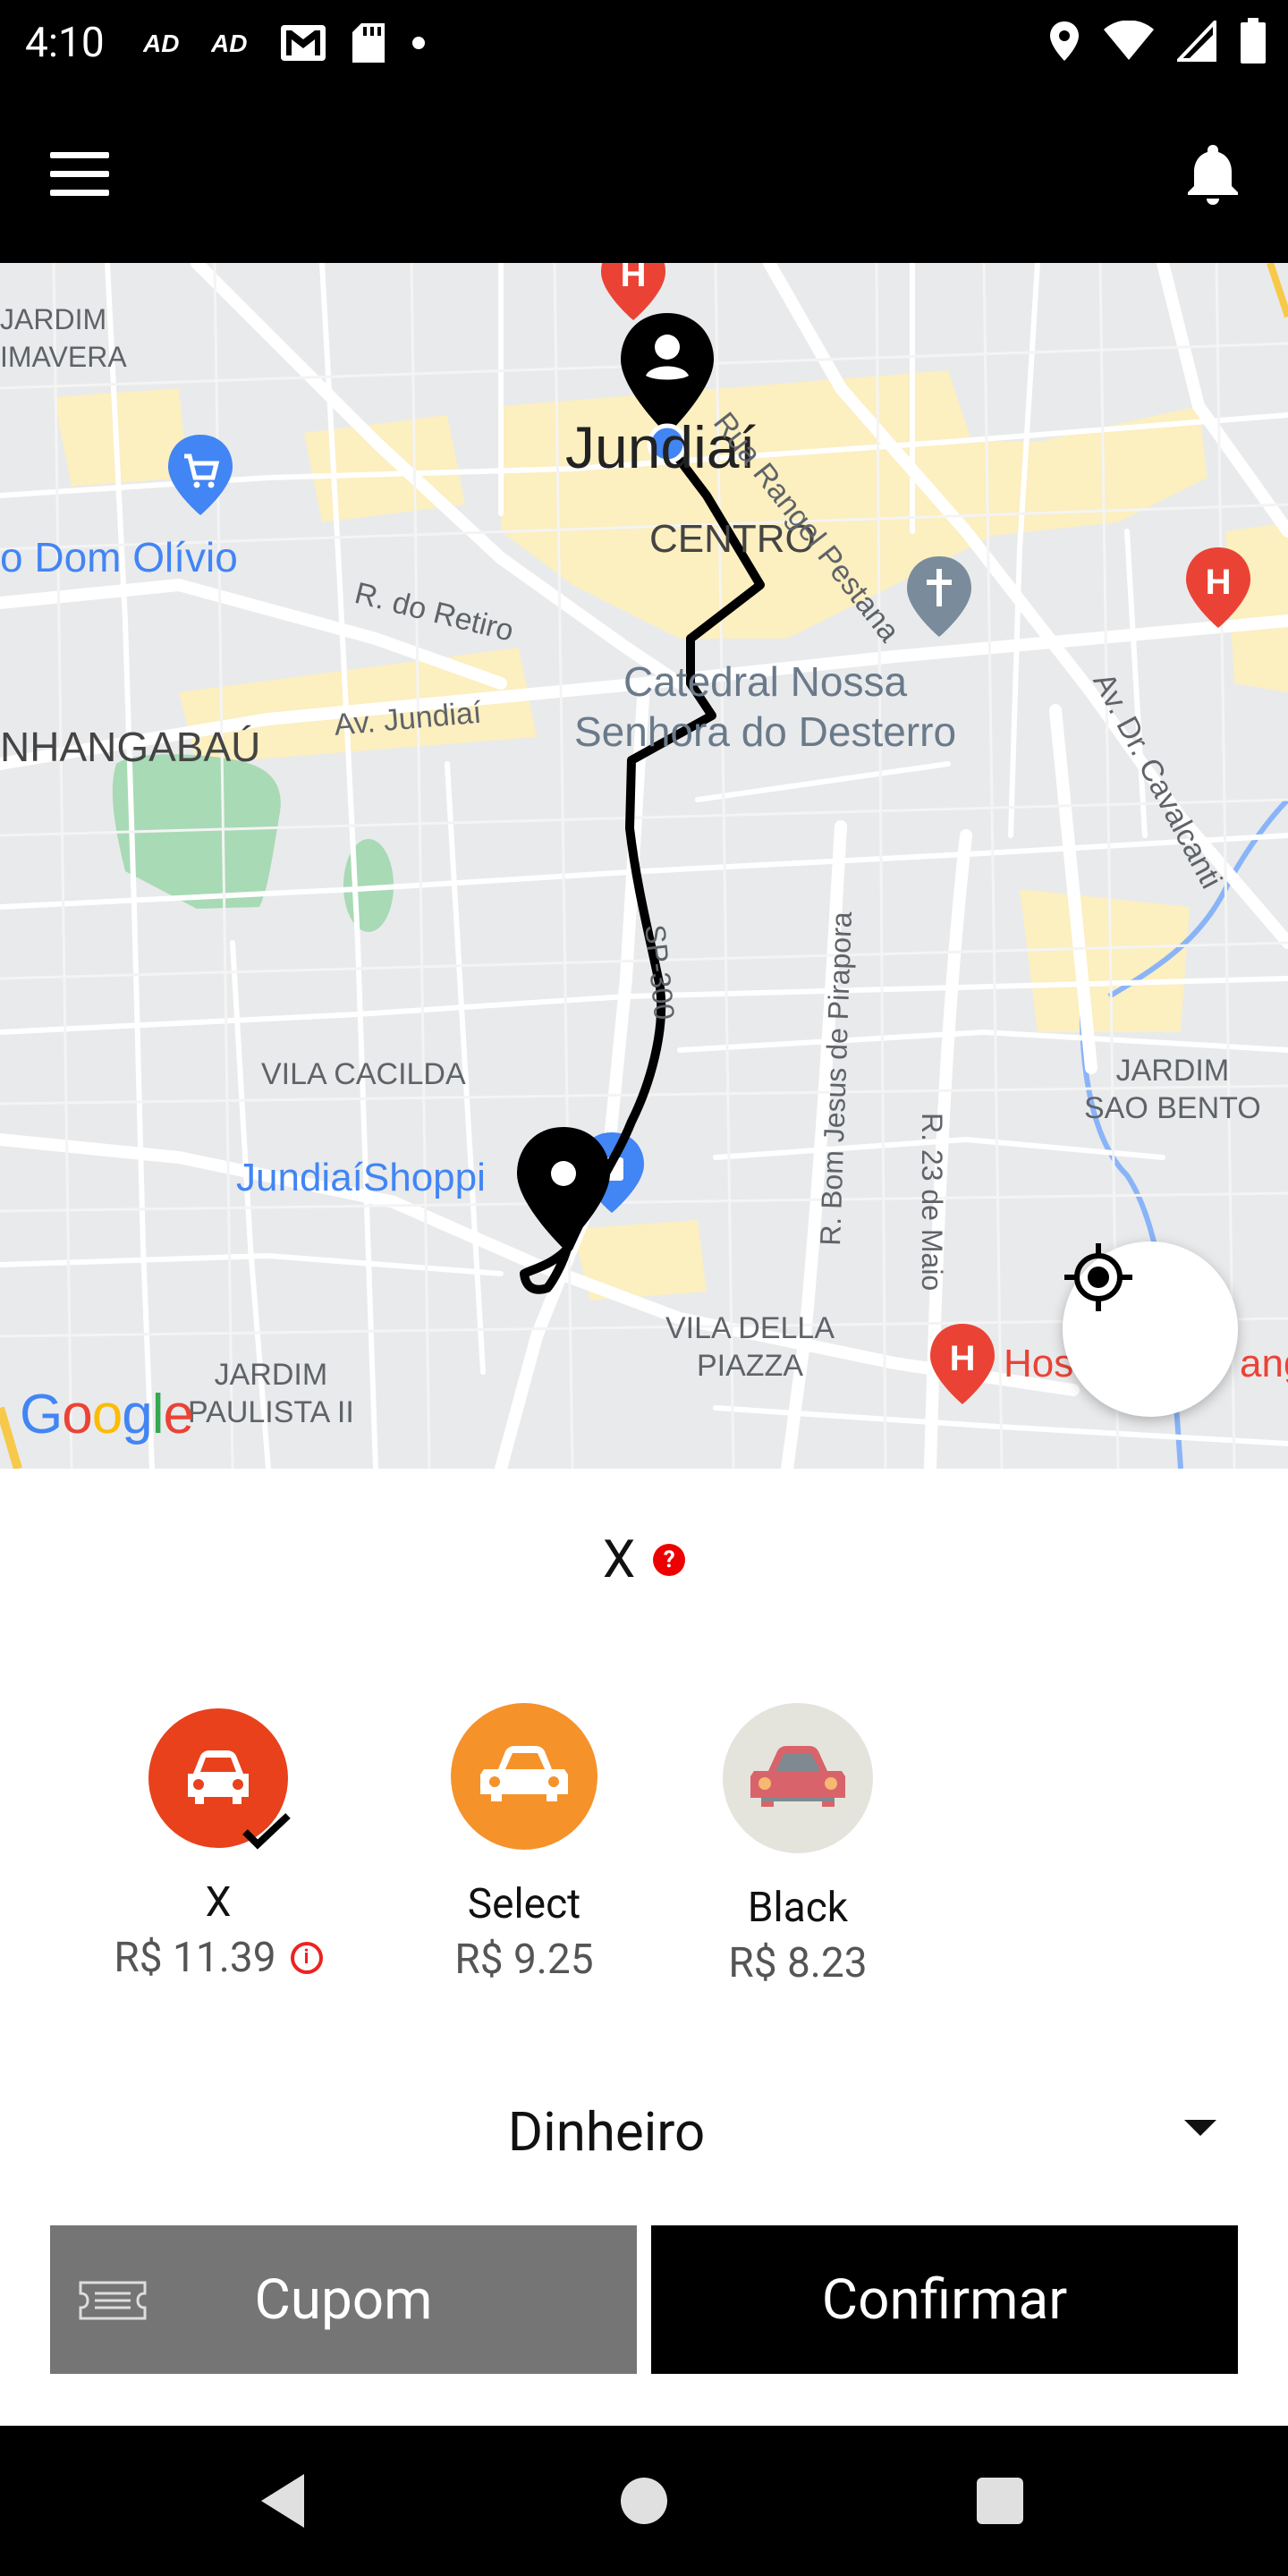 The width and height of the screenshot is (1288, 2576). I want to click on shopping-cart-poi-icon, so click(200, 475).